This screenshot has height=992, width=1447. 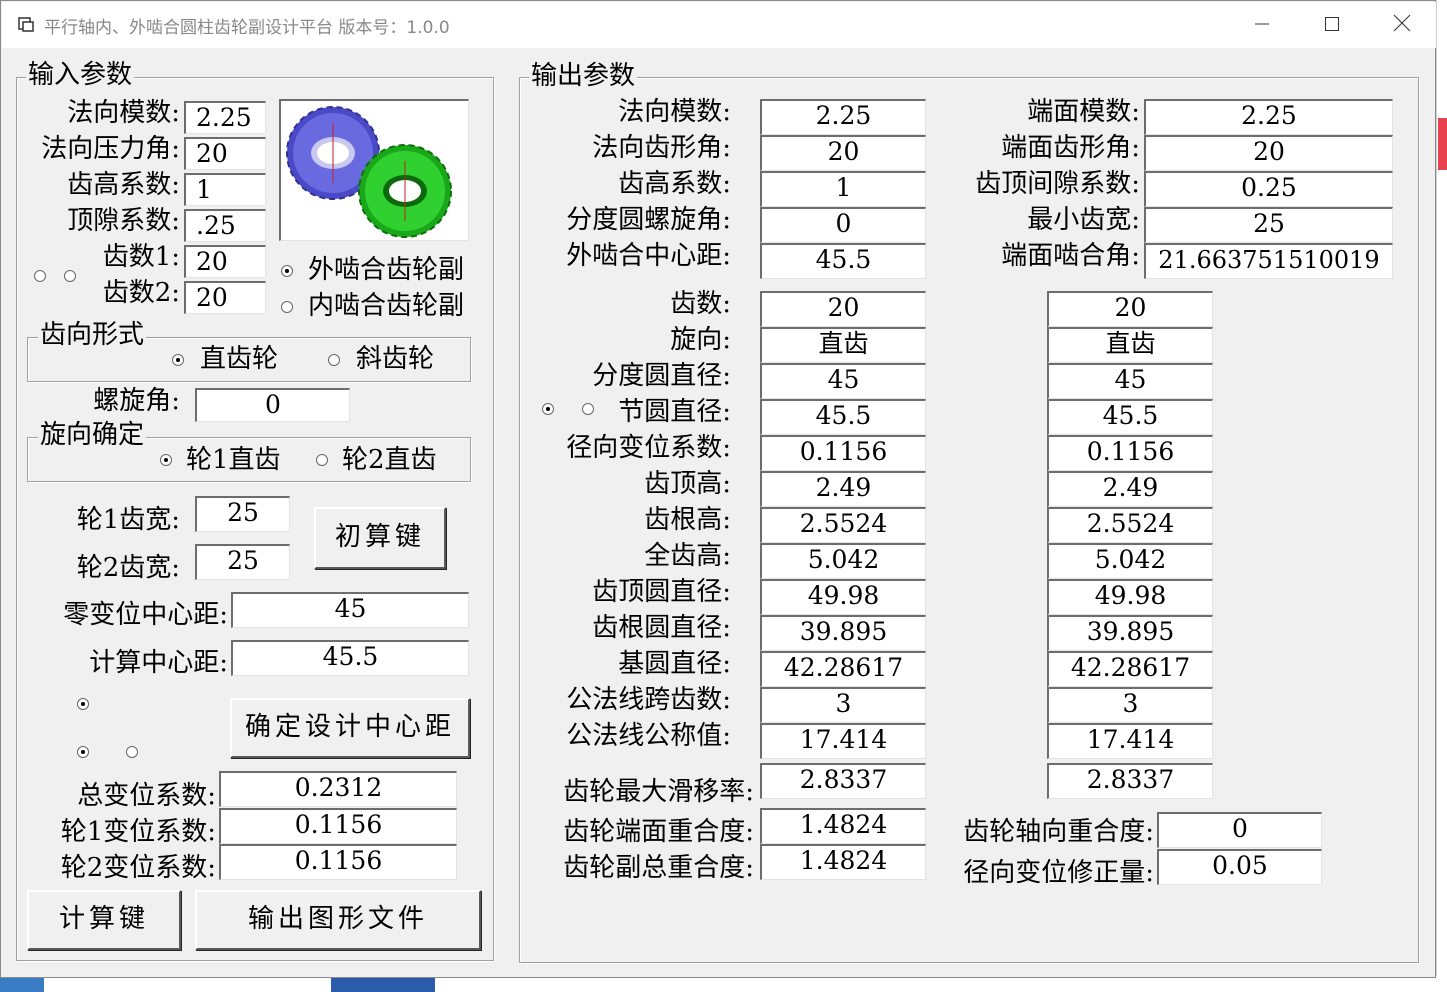 I want to click on out-helix-angle-value: 0, so click(x=843, y=225).